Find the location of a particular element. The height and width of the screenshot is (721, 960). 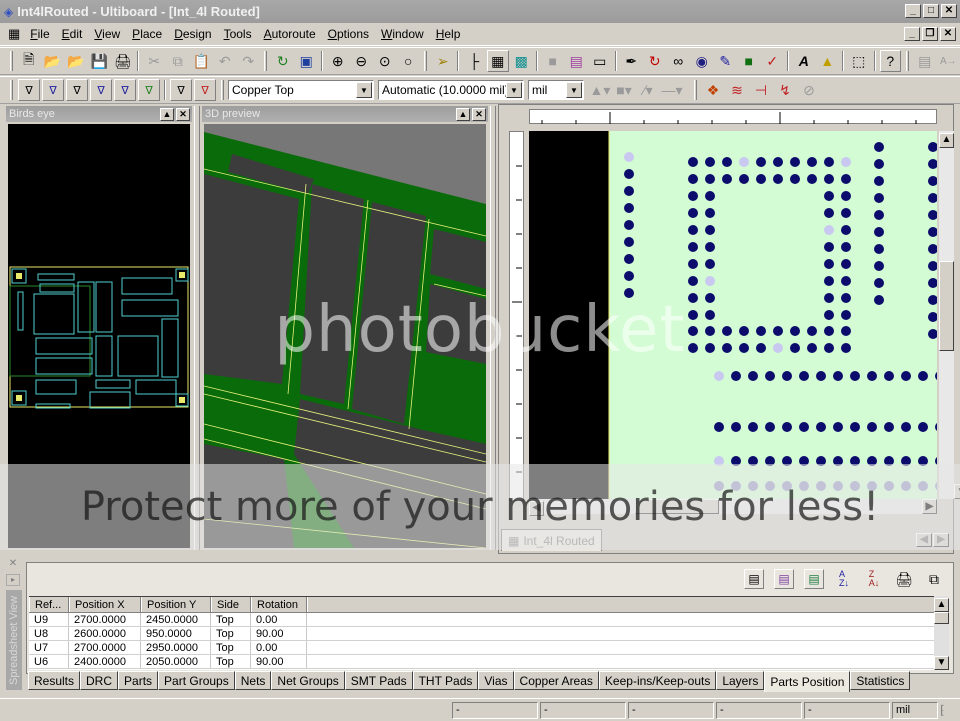

menu-place: Place is located at coordinates (147, 34).